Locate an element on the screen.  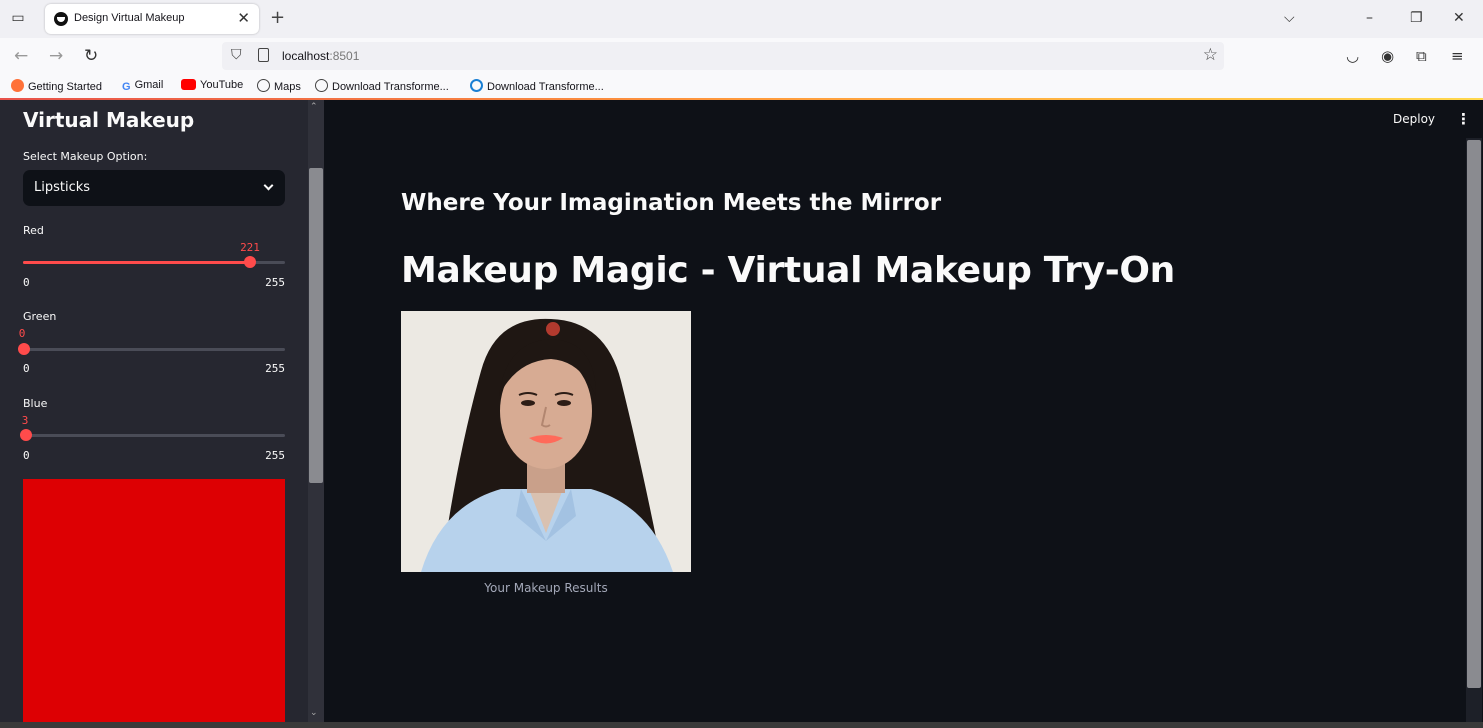
color-preview-swatch is located at coordinates (154, 603).